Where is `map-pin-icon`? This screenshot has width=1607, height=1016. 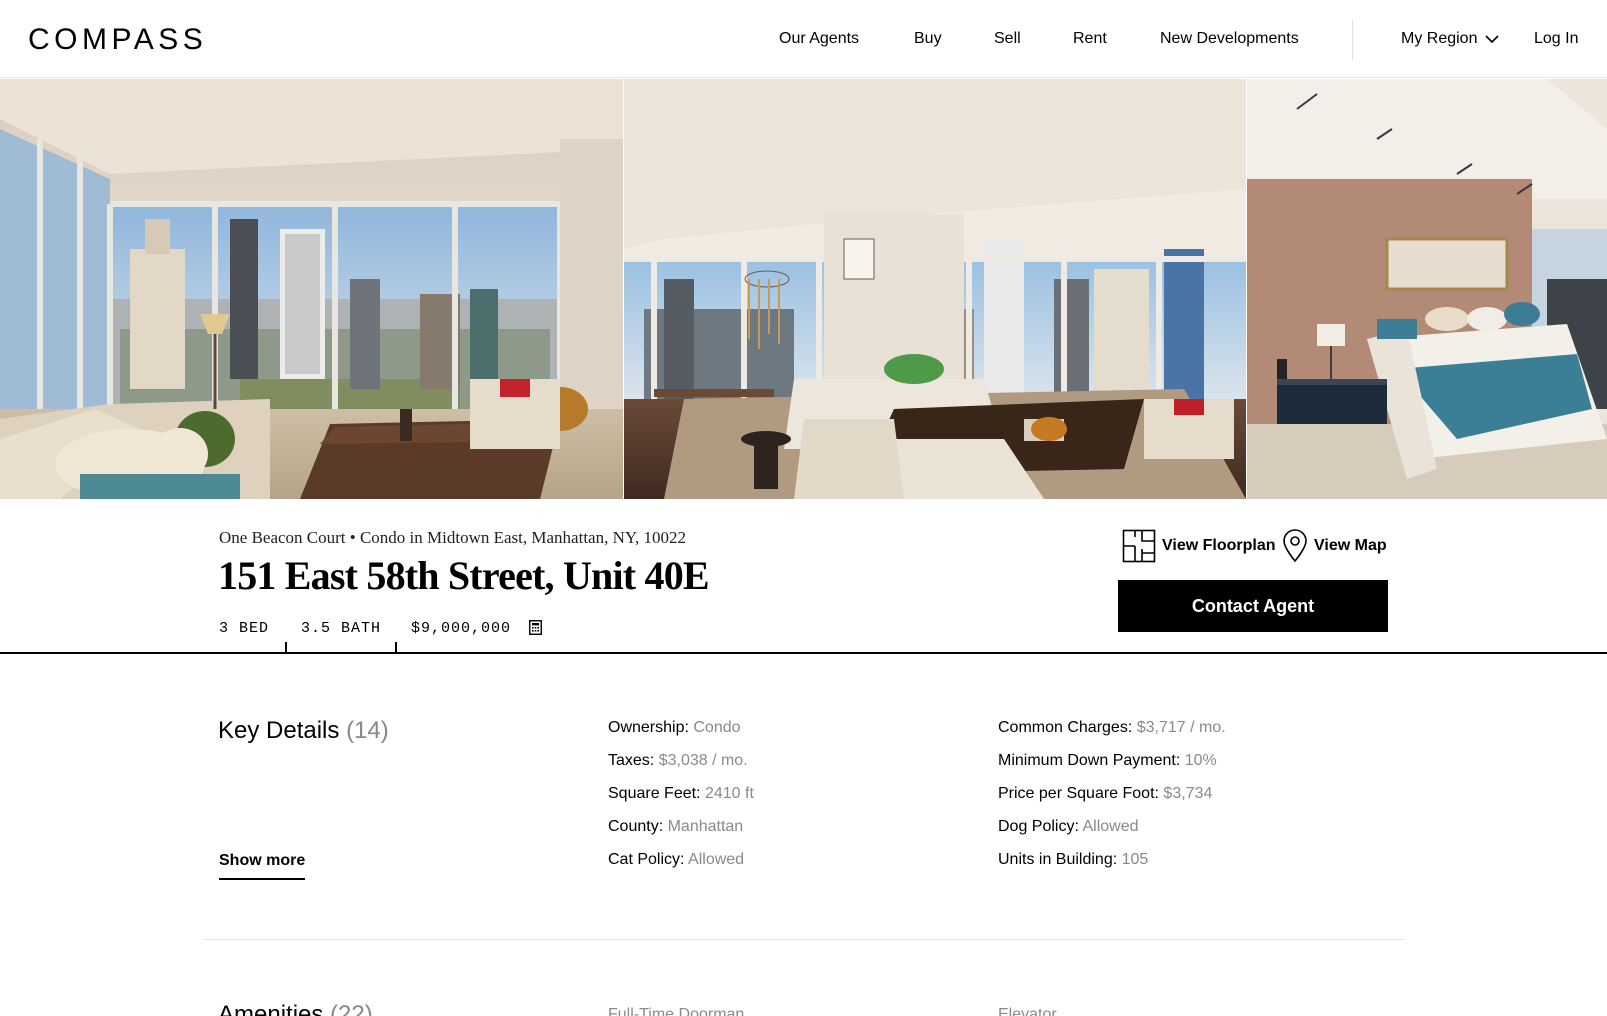
map-pin-icon is located at coordinates (1295, 546).